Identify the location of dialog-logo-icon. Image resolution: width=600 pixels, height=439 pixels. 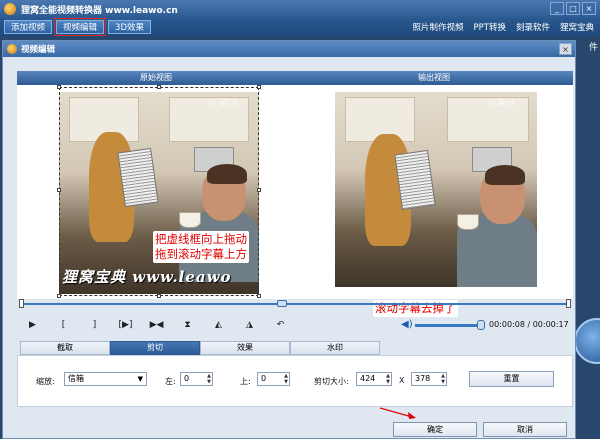
(12, 49).